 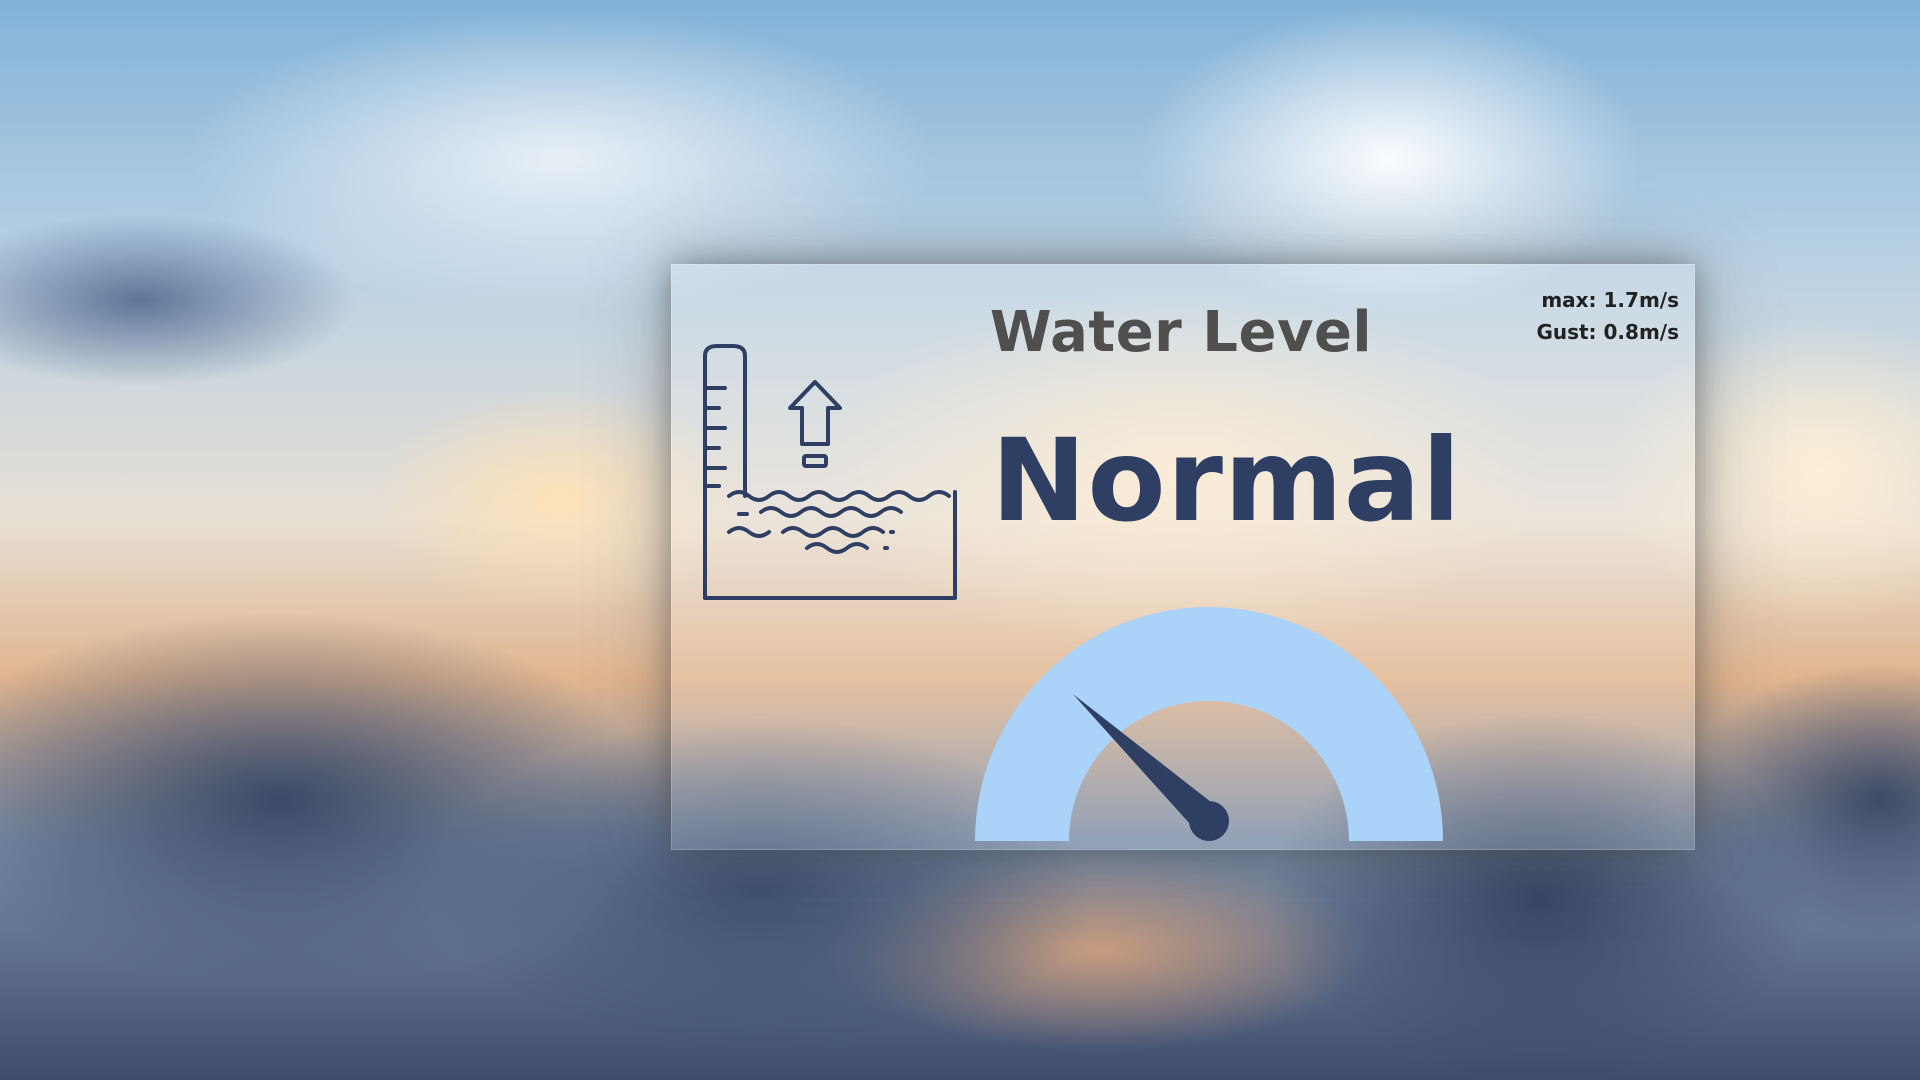 I want to click on wind-stats: max: 1.7m/s Gust: 0.8m/s, so click(x=1607, y=316).